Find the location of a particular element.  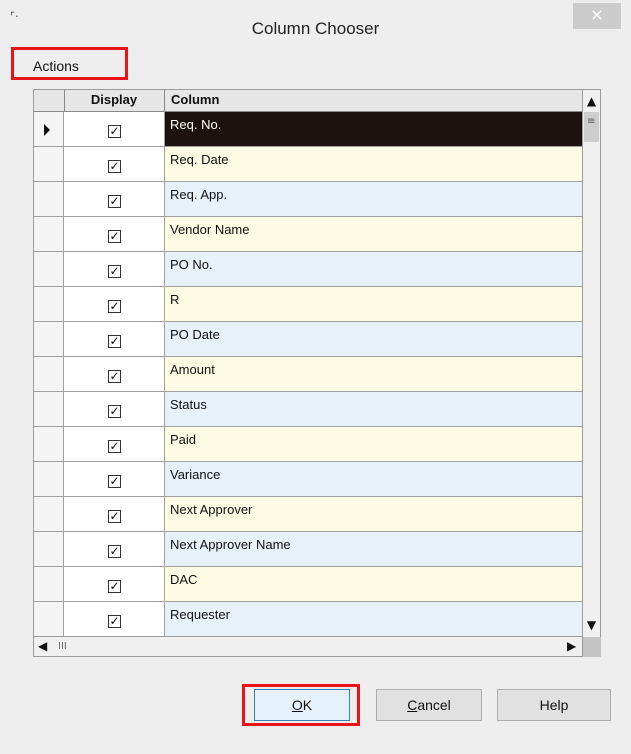

table-row: ✓ Paid is located at coordinates (308, 444).